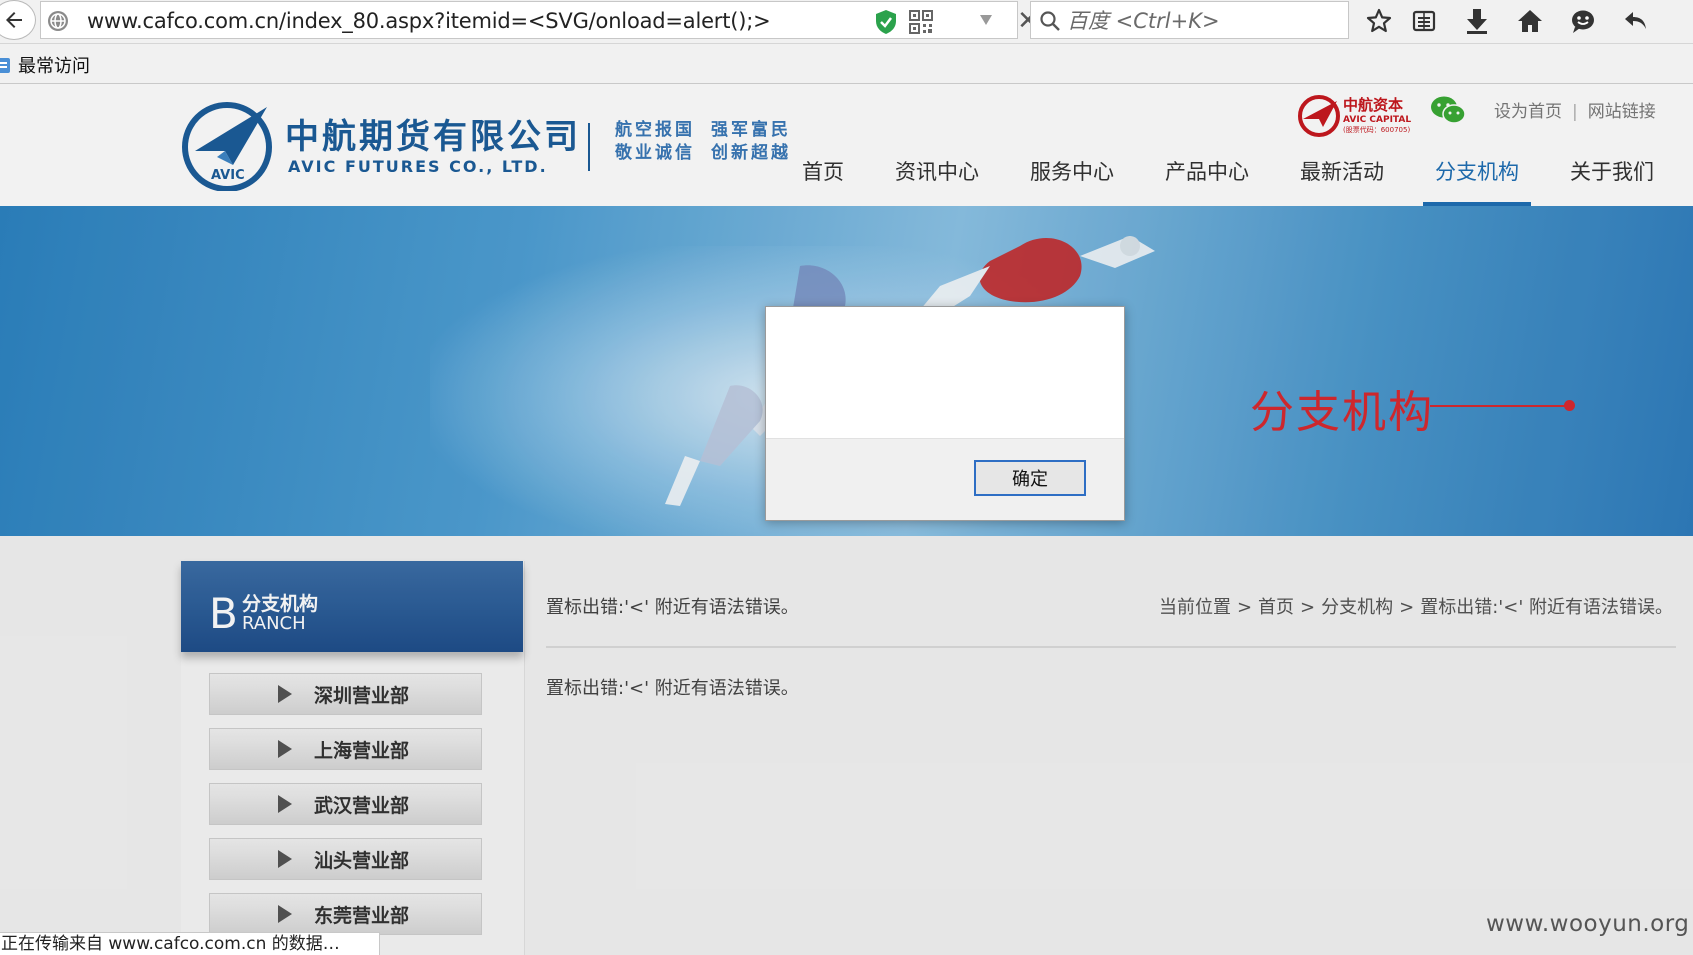 The image size is (1693, 955). I want to click on back-button, so click(18, 20).